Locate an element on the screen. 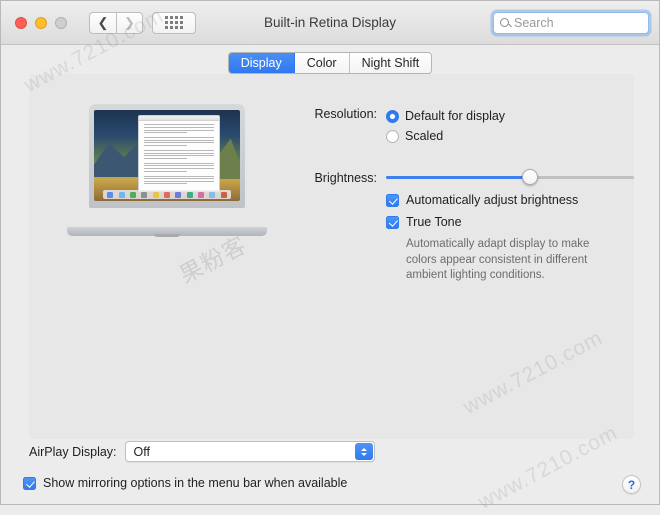 This screenshot has width=660, height=515. laptop-lid is located at coordinates (167, 156).